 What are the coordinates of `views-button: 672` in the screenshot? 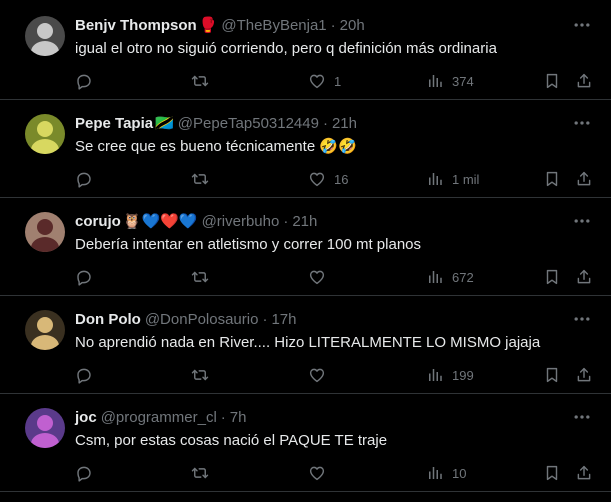 It's located at (450, 277).